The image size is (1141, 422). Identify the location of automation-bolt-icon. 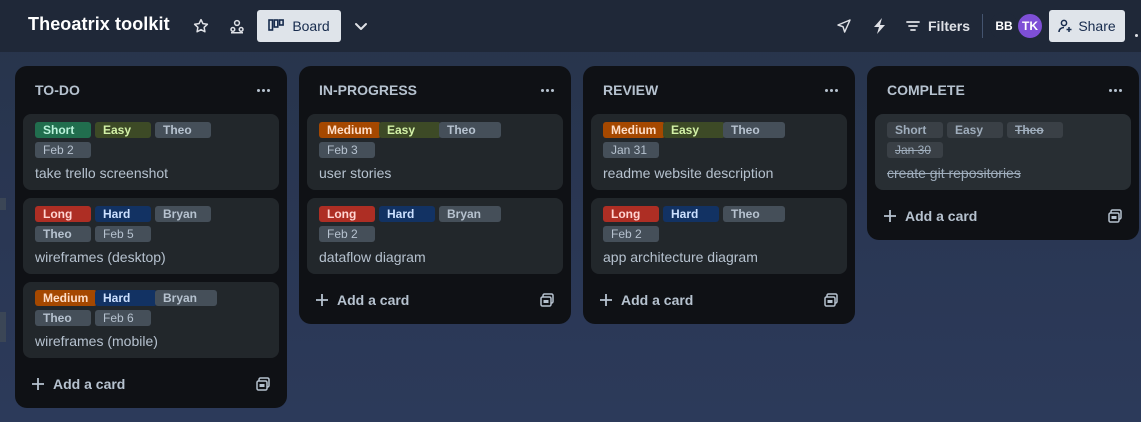
(880, 26).